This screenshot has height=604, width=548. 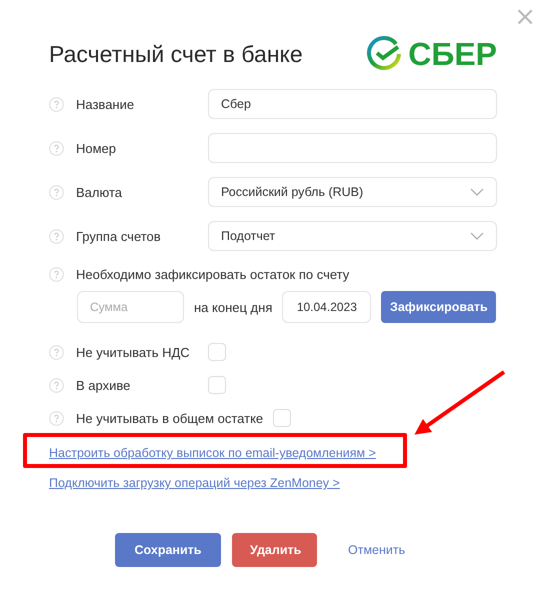 I want to click on field-label: Номер, so click(x=96, y=148).